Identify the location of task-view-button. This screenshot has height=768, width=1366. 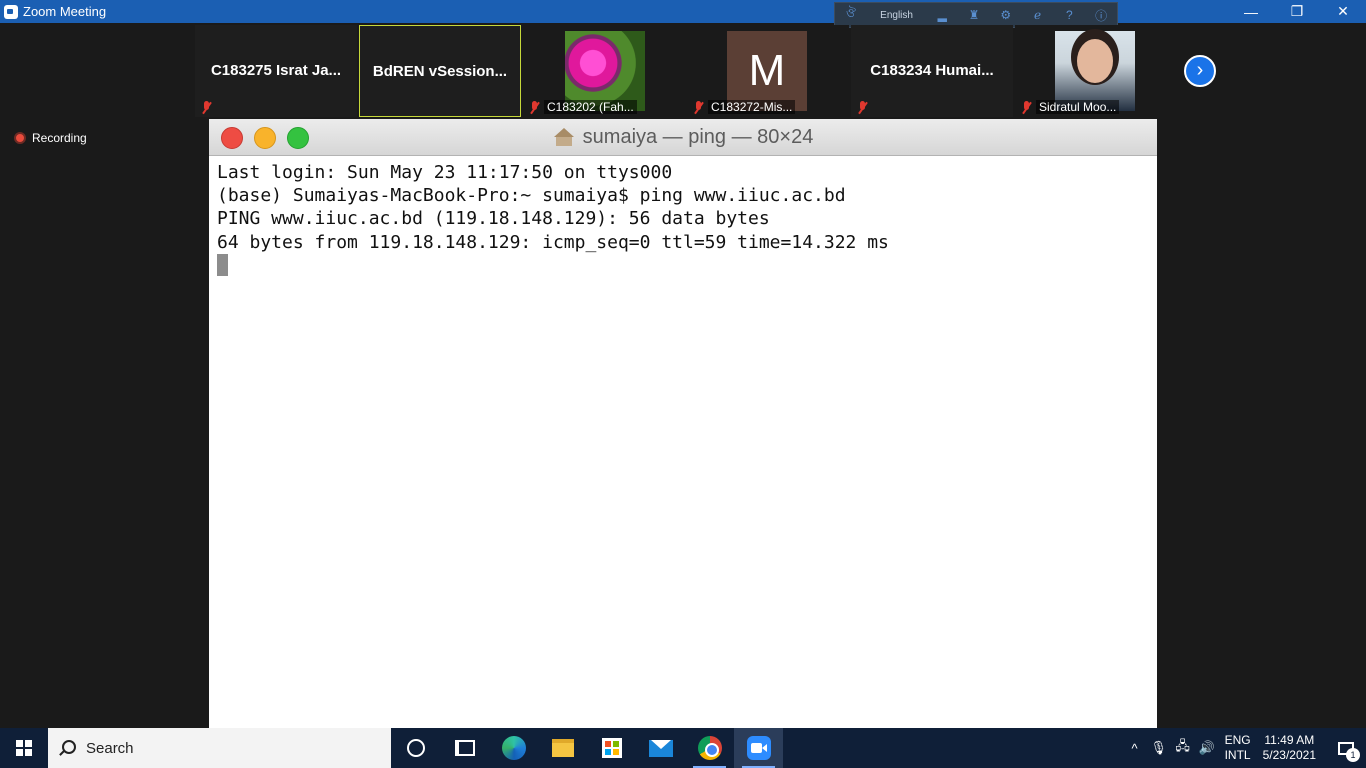
(464, 748).